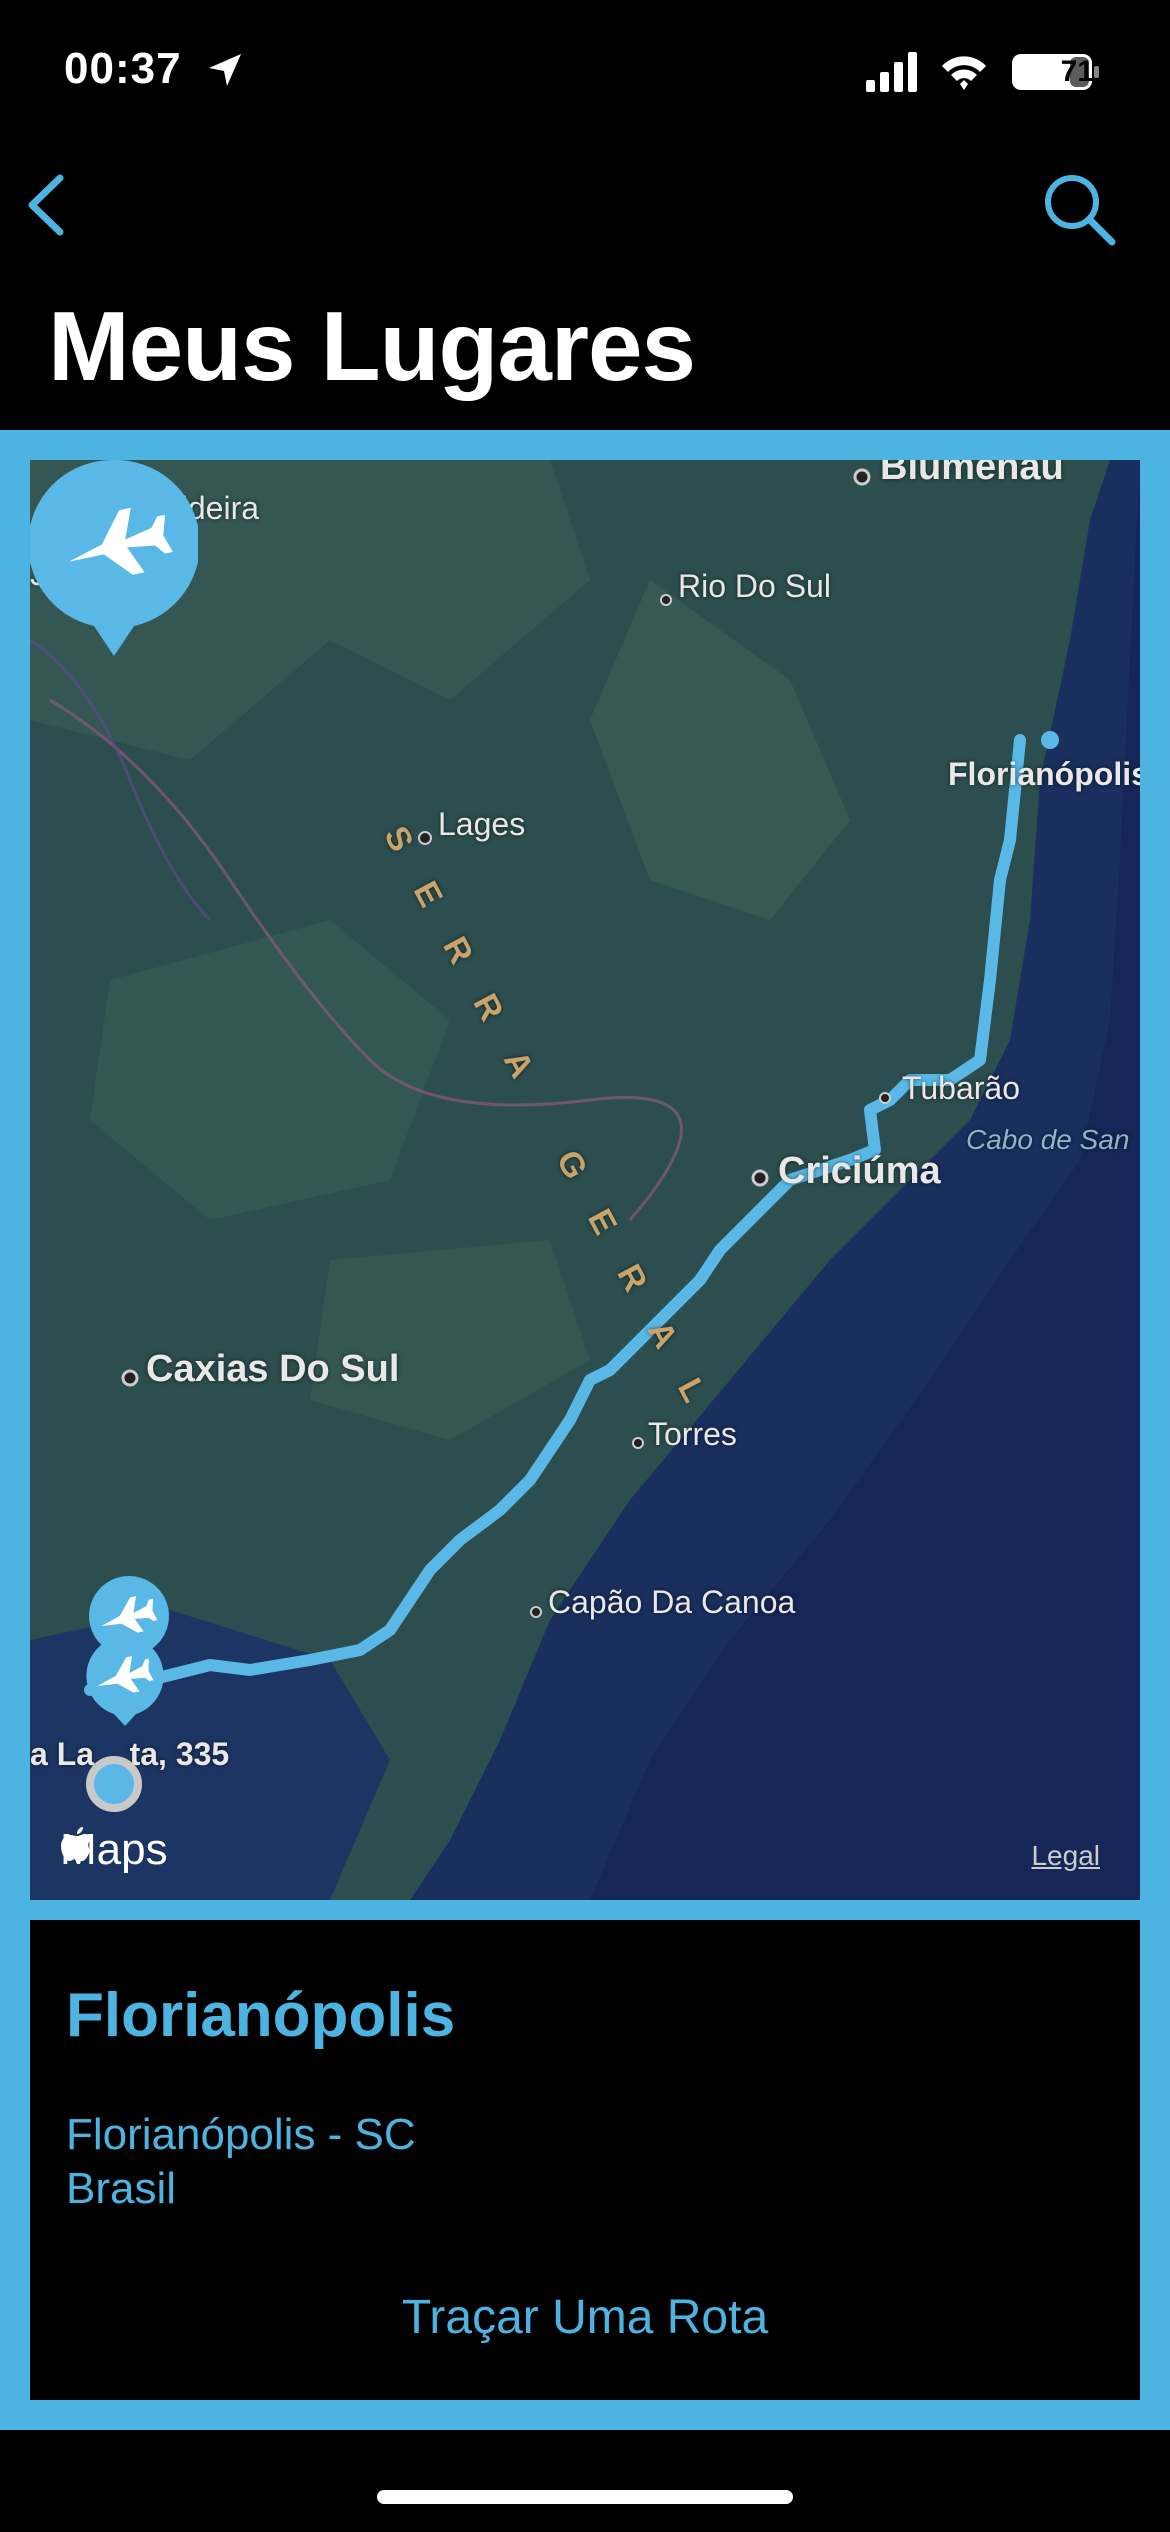  What do you see at coordinates (261, 2015) in the screenshot?
I see `place-title: Florianópolis` at bounding box center [261, 2015].